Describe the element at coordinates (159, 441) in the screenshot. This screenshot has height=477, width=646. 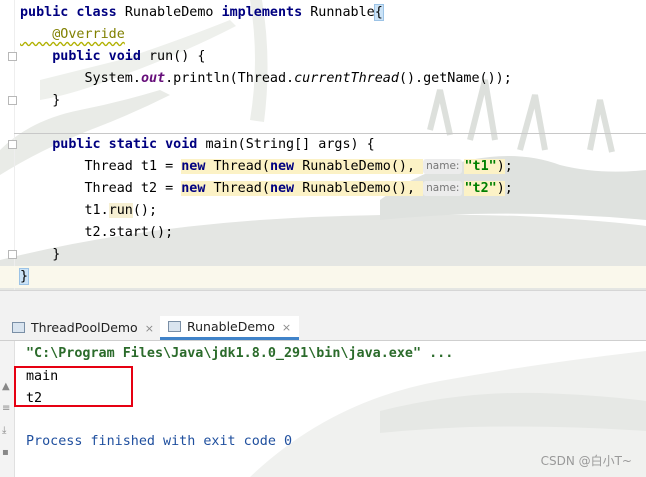
I see `console-exit-message: Process finished with exit code 0` at that location.